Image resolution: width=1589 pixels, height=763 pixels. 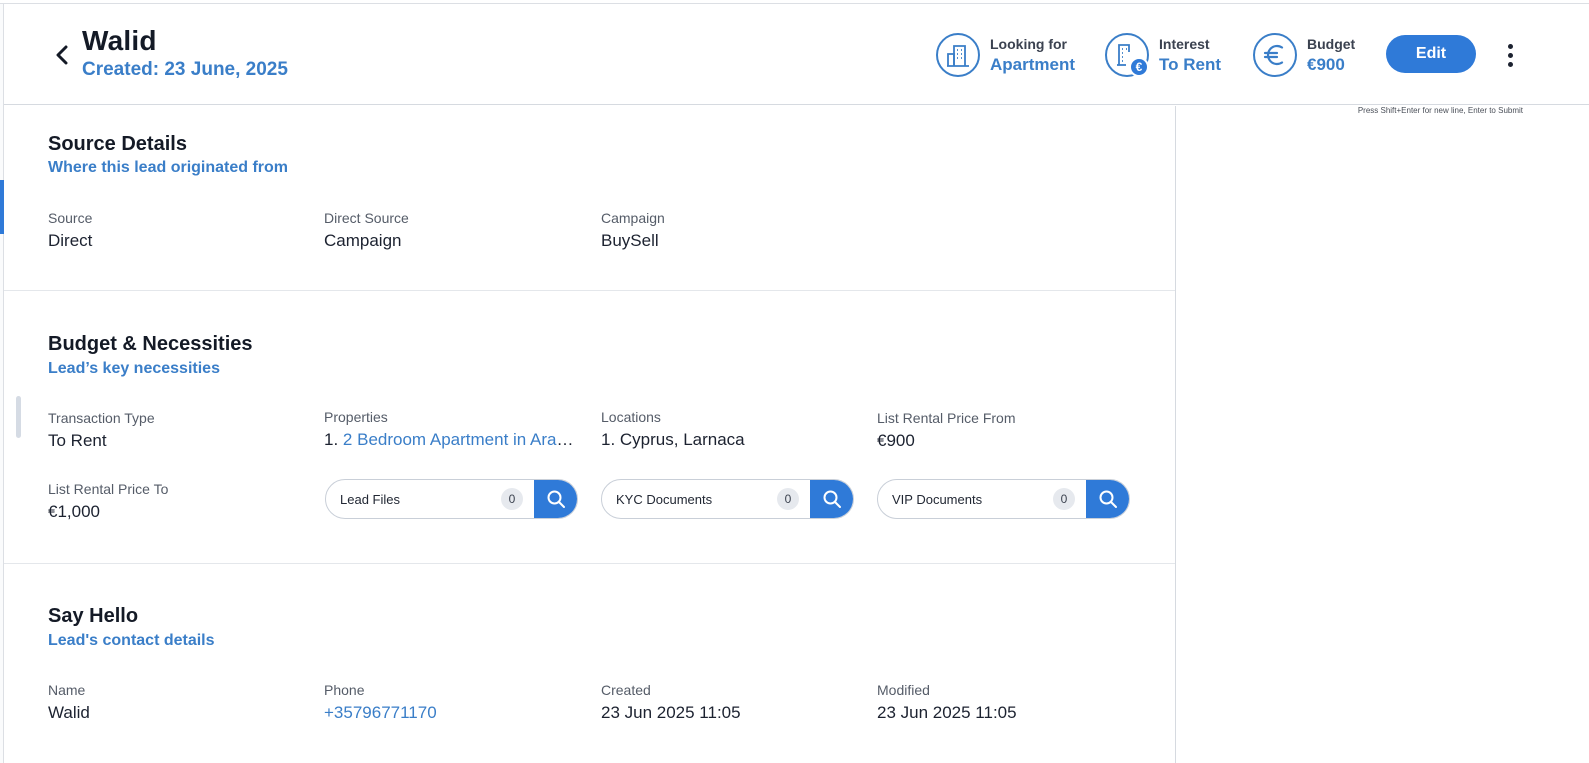 I want to click on section-title: Say Hello, so click(x=93, y=616).